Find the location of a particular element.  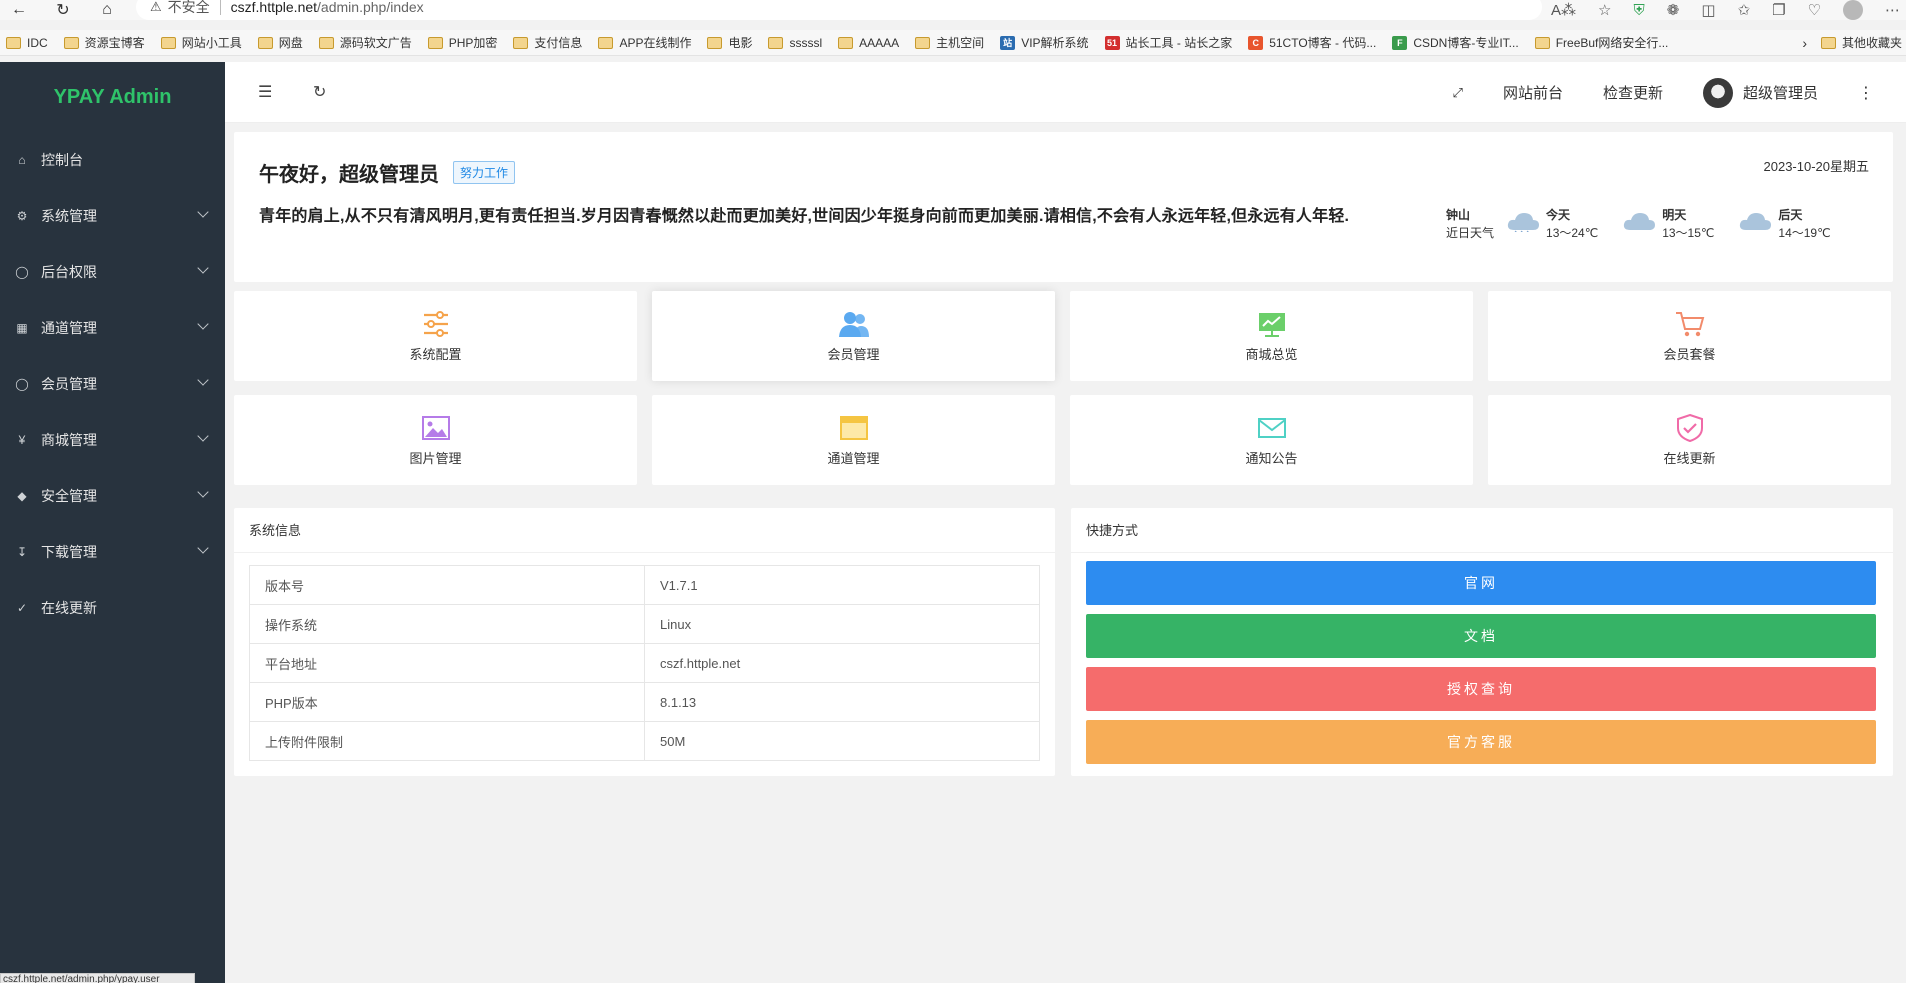

shortcut-button-0: 官网 is located at coordinates (1481, 583).